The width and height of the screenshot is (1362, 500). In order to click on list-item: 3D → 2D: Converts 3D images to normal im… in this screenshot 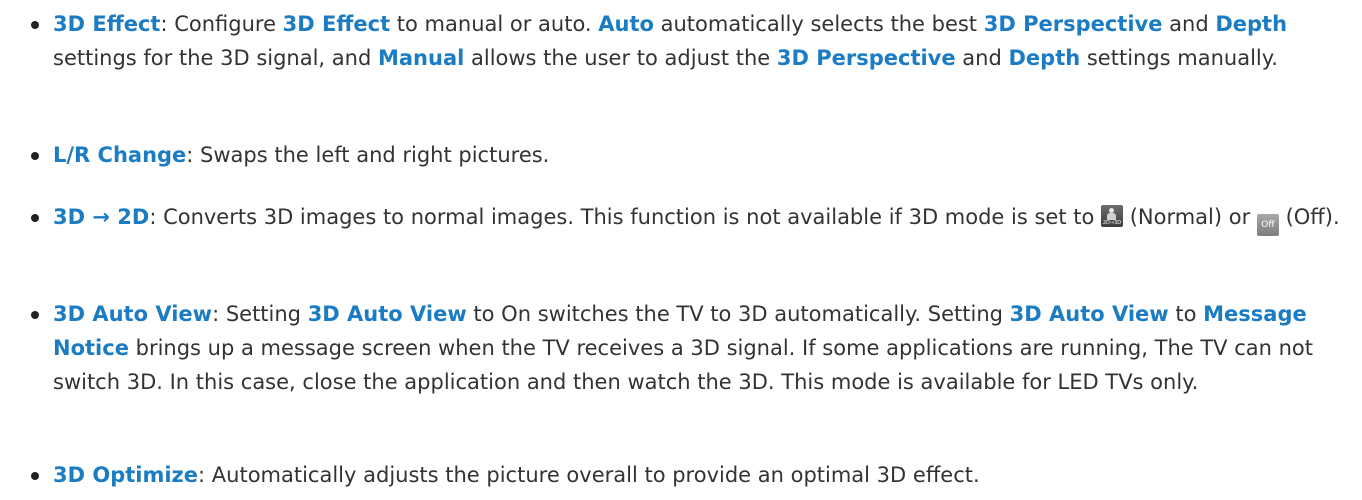, I will do `click(681, 218)`.